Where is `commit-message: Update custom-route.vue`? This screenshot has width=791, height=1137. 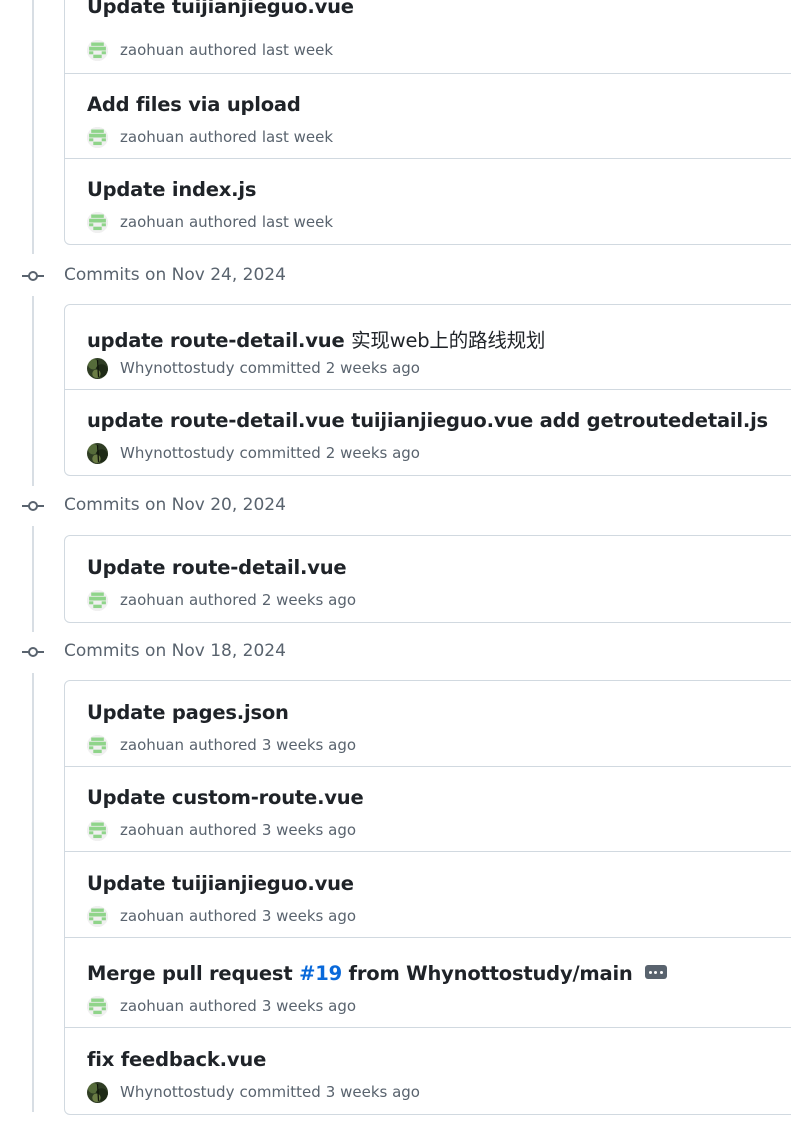 commit-message: Update custom-route.vue is located at coordinates (225, 797).